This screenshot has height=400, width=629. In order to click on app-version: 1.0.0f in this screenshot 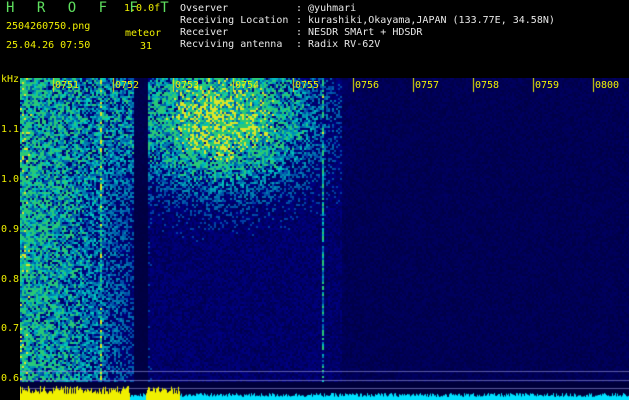, I will do `click(142, 8)`.